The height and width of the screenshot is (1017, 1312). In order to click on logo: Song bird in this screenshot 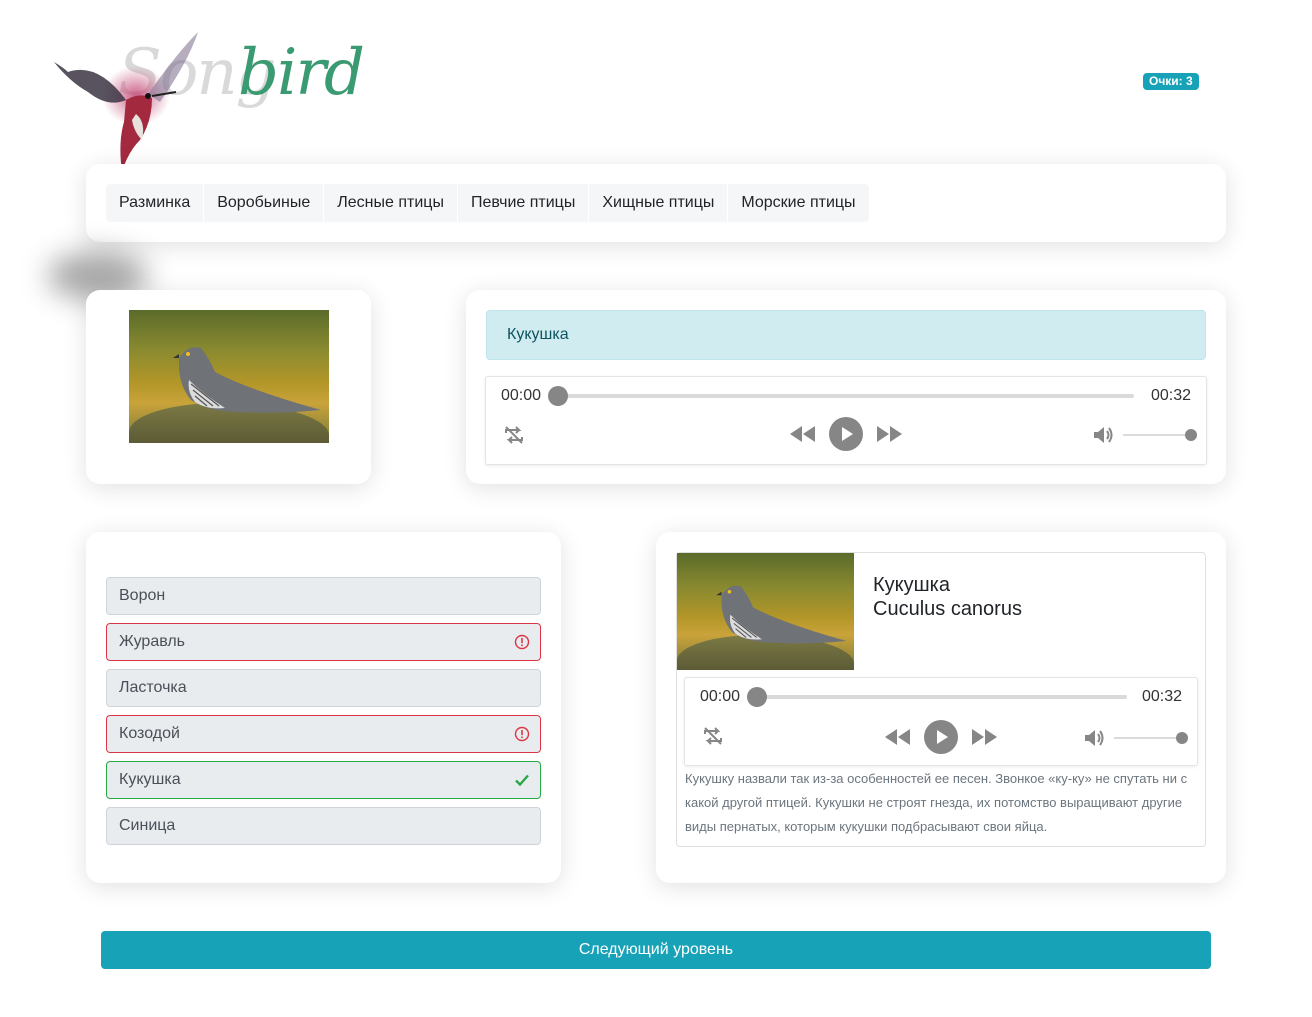, I will do `click(213, 102)`.